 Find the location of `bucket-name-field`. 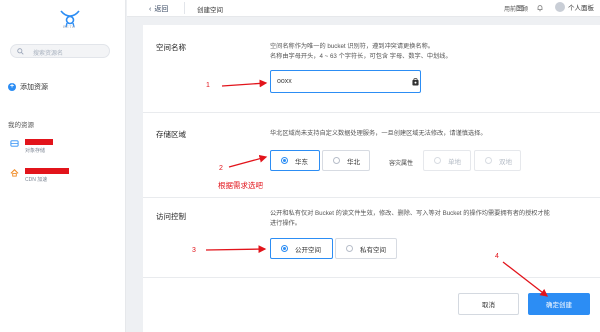

bucket-name-field is located at coordinates (345, 81).